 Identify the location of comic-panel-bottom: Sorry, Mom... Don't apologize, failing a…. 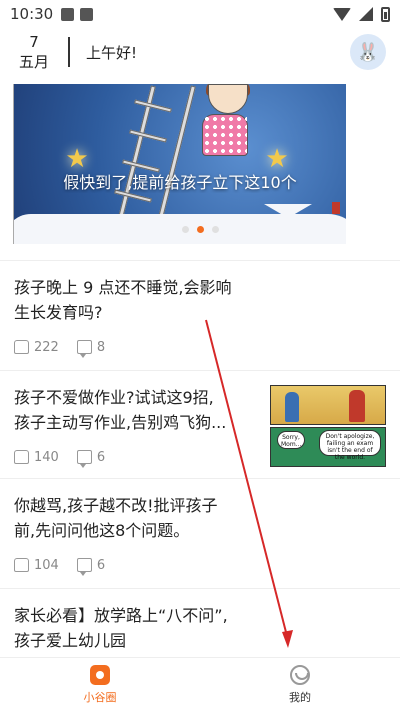
(328, 447).